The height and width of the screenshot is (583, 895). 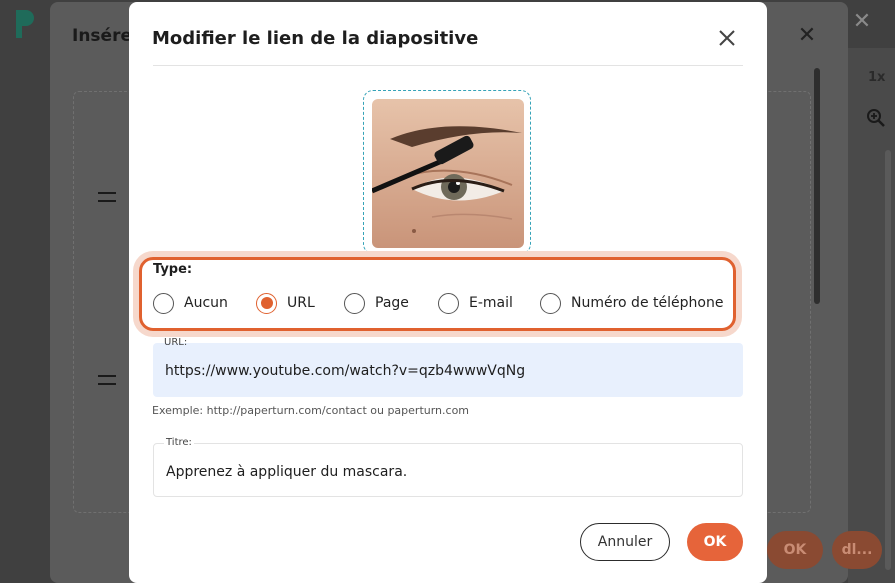 I want to click on radio-email: E-mail, so click(x=475, y=303).